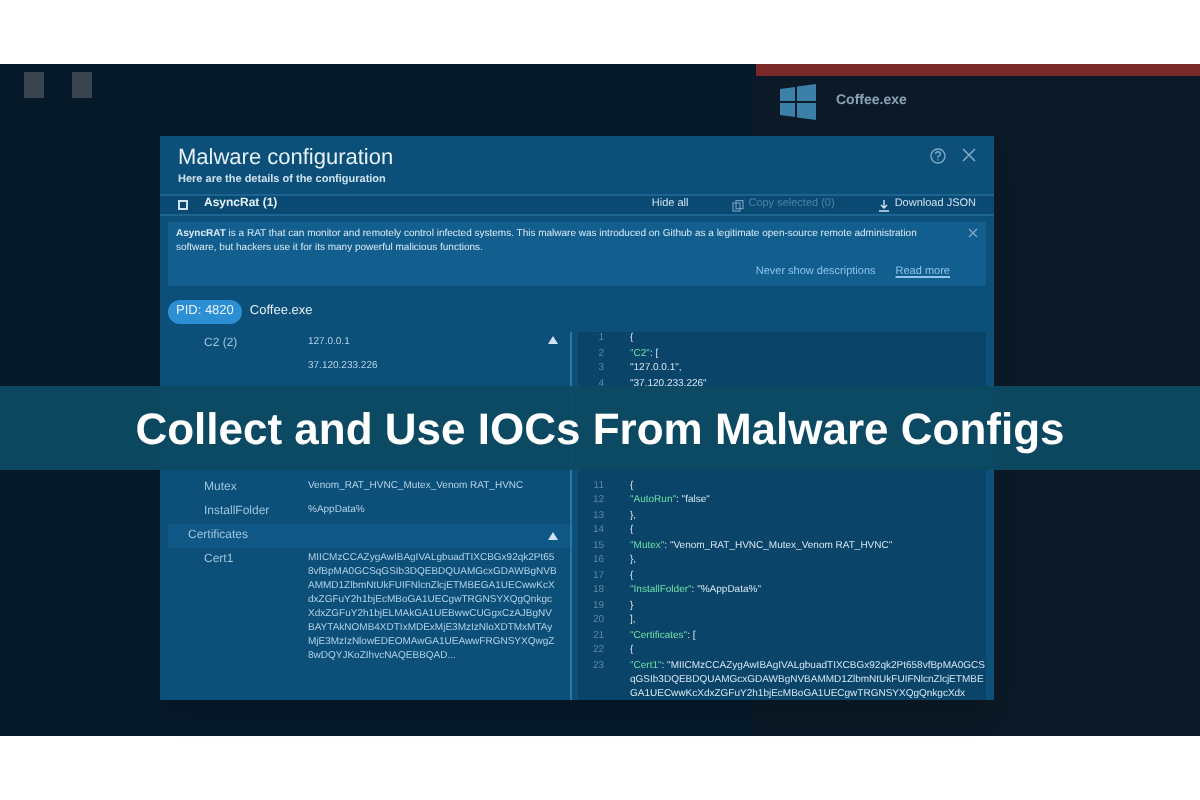 The width and height of the screenshot is (1200, 800). What do you see at coordinates (738, 205) in the screenshot?
I see `copy-icon` at bounding box center [738, 205].